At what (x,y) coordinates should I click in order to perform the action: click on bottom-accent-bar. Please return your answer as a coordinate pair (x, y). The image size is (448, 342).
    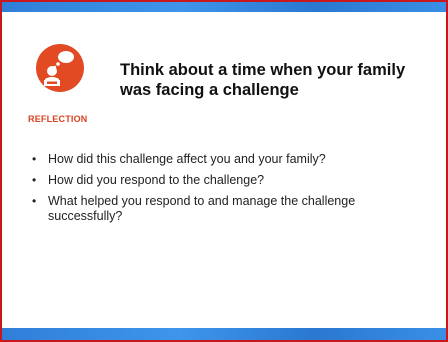
    Looking at the image, I should click on (224, 334).